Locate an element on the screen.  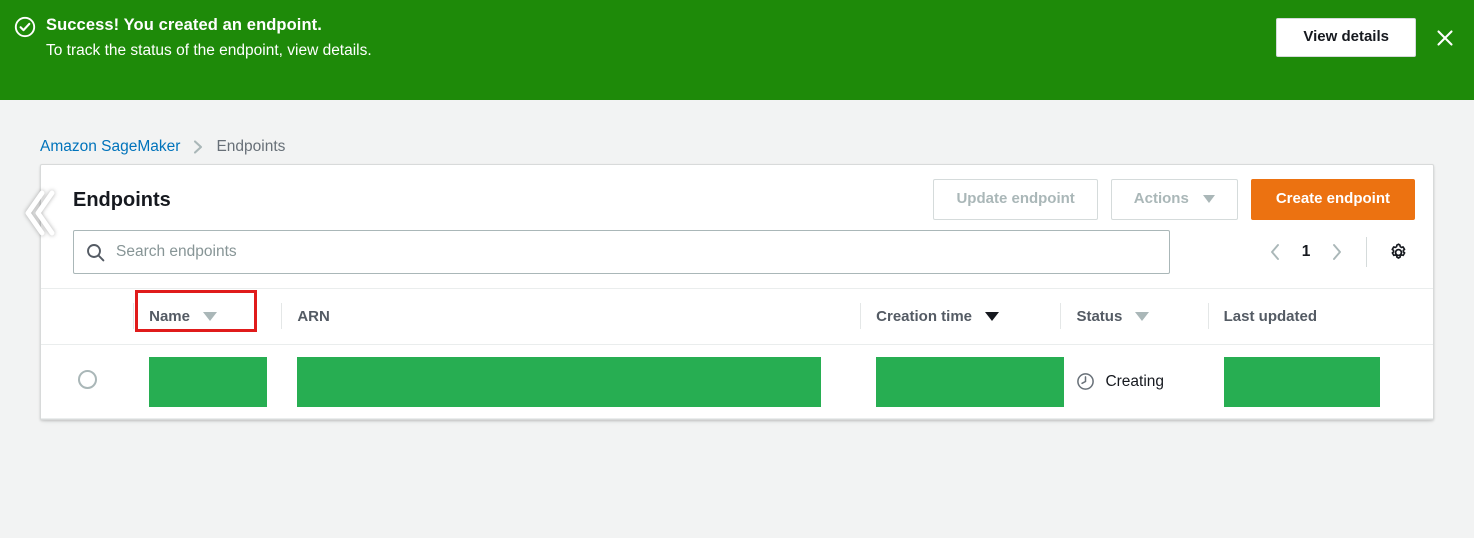
column-header-status-label: Status is located at coordinates (1099, 316).